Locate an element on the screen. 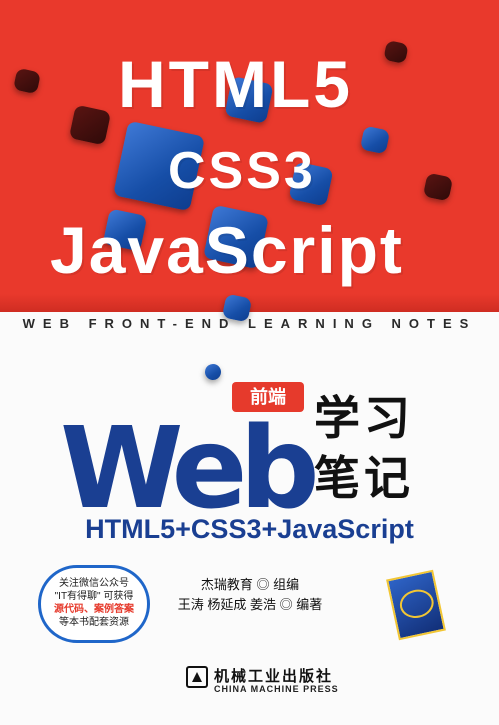 The image size is (499, 725). publisher-name-en: CHINA MACHINE PRESS is located at coordinates (276, 689).